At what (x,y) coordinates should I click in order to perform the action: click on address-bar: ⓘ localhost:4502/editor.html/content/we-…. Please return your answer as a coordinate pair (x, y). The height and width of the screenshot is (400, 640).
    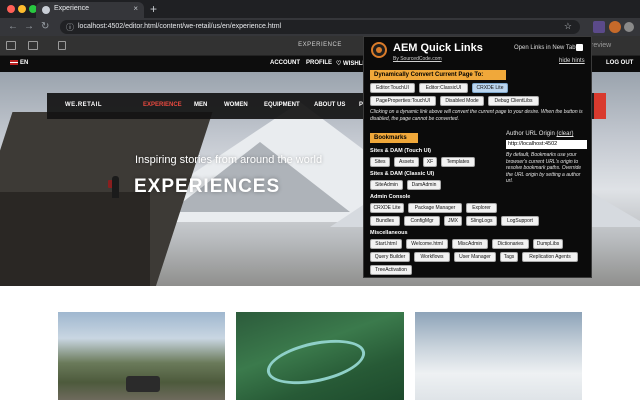
    Looking at the image, I should click on (320, 27).